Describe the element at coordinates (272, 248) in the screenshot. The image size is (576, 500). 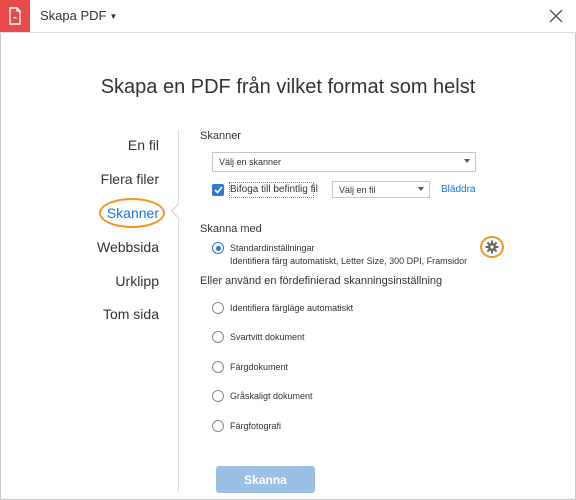
I see `default-settings-label: Standardinställningar` at that location.